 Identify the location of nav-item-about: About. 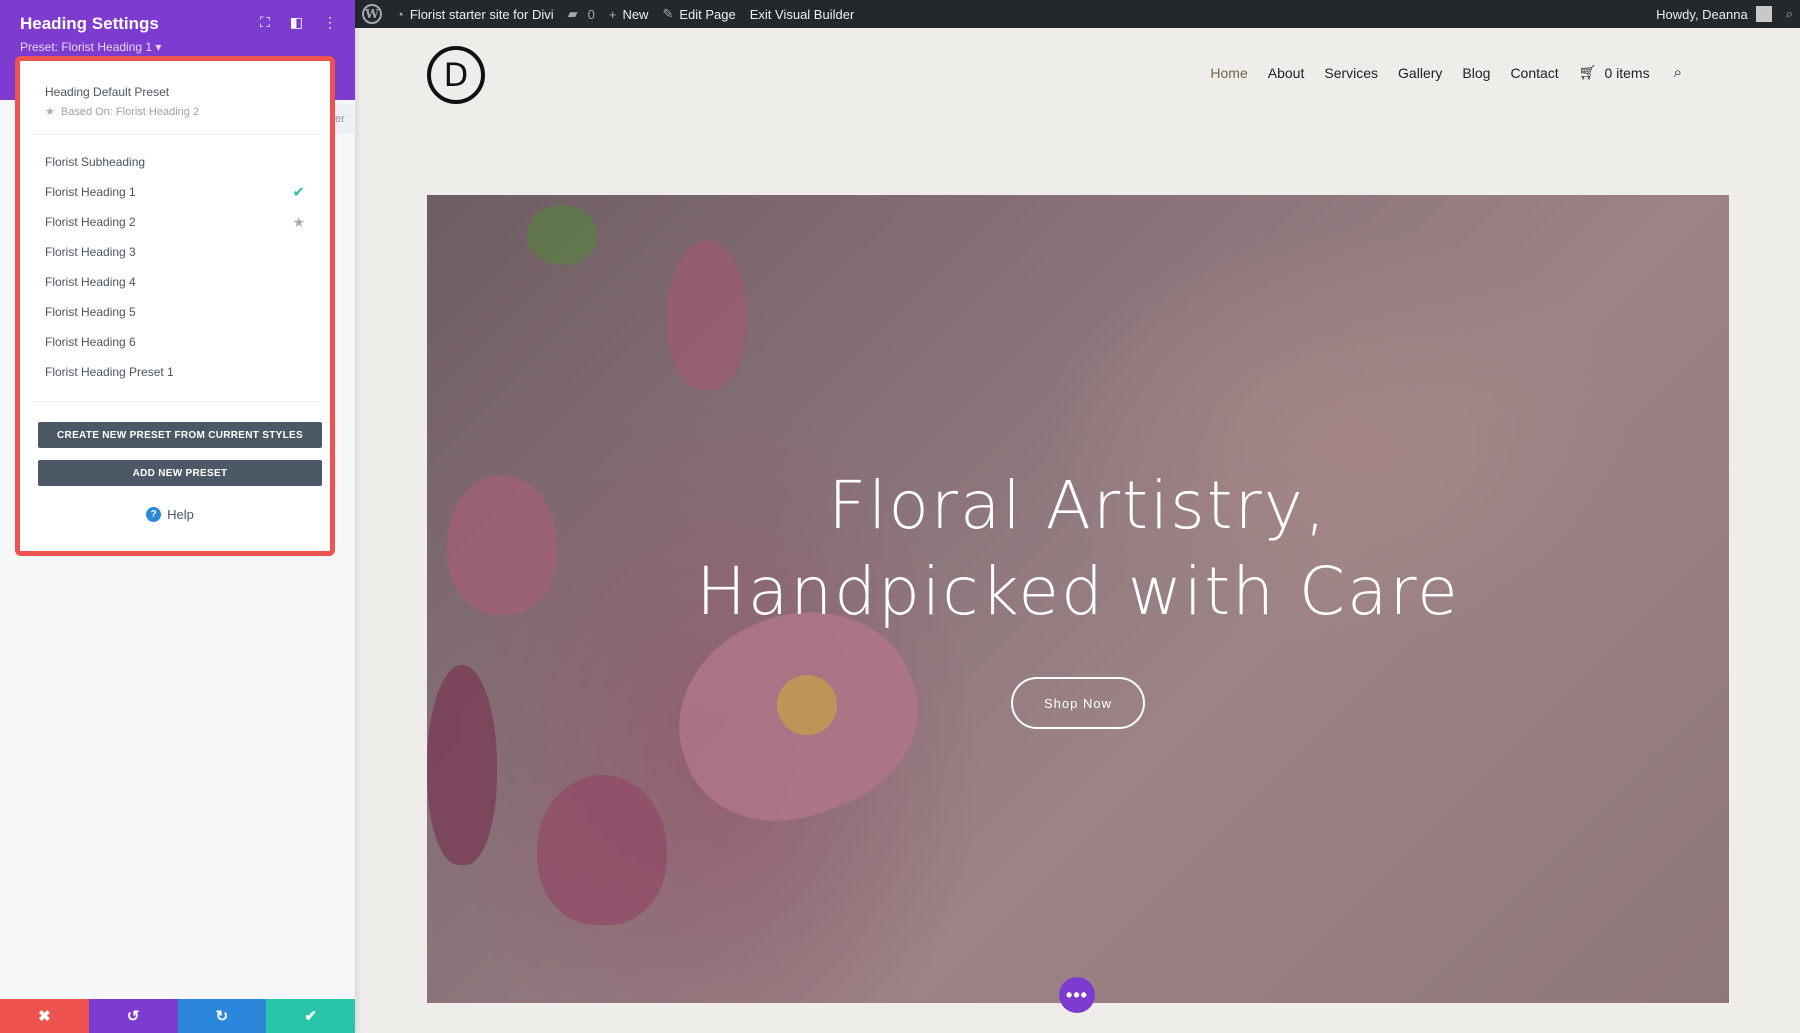
(1286, 73).